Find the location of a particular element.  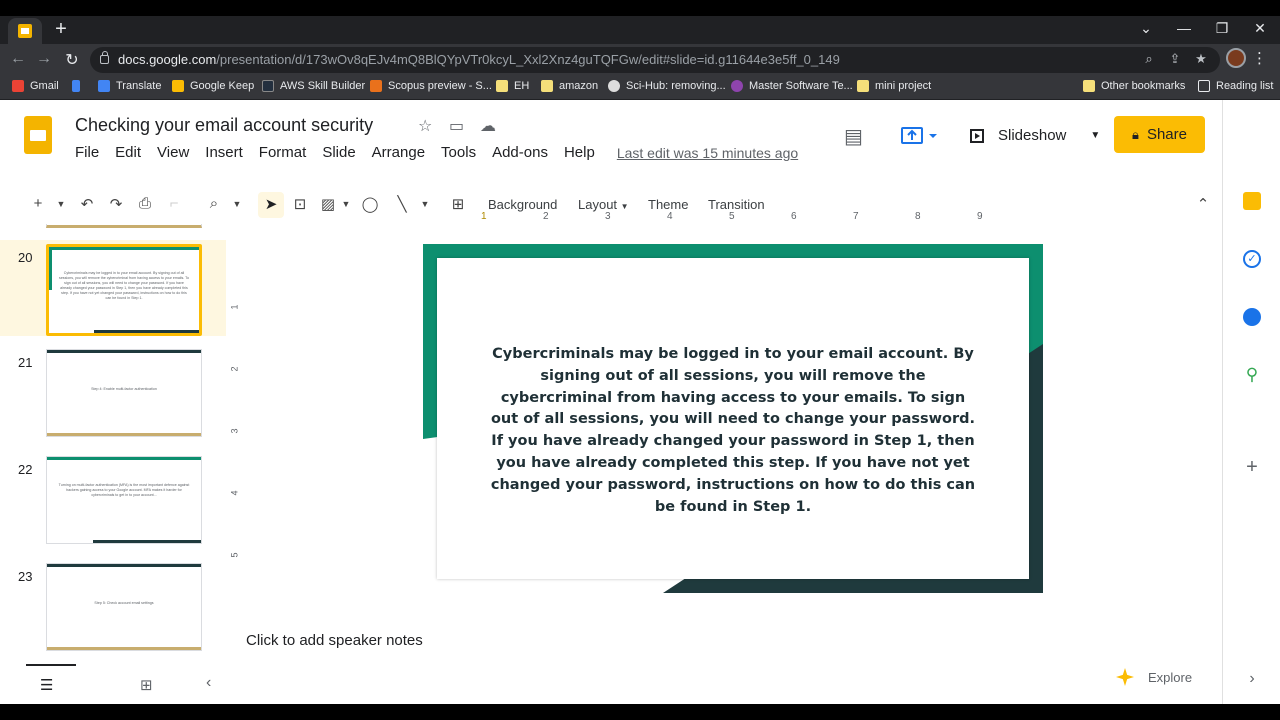

side-panel: ✓ ⚲ + › is located at coordinates (1251, 402).